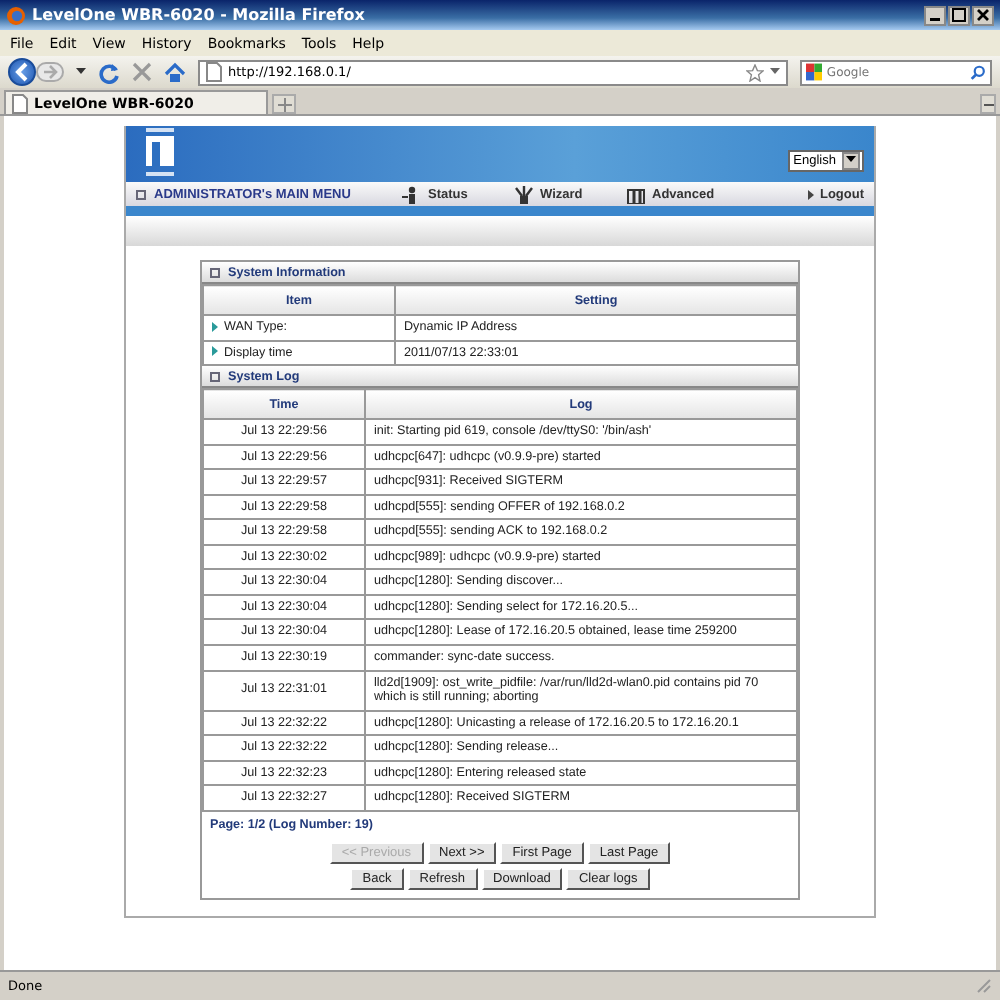 The height and width of the screenshot is (1000, 1000). What do you see at coordinates (109, 72) in the screenshot?
I see `reload-icon` at bounding box center [109, 72].